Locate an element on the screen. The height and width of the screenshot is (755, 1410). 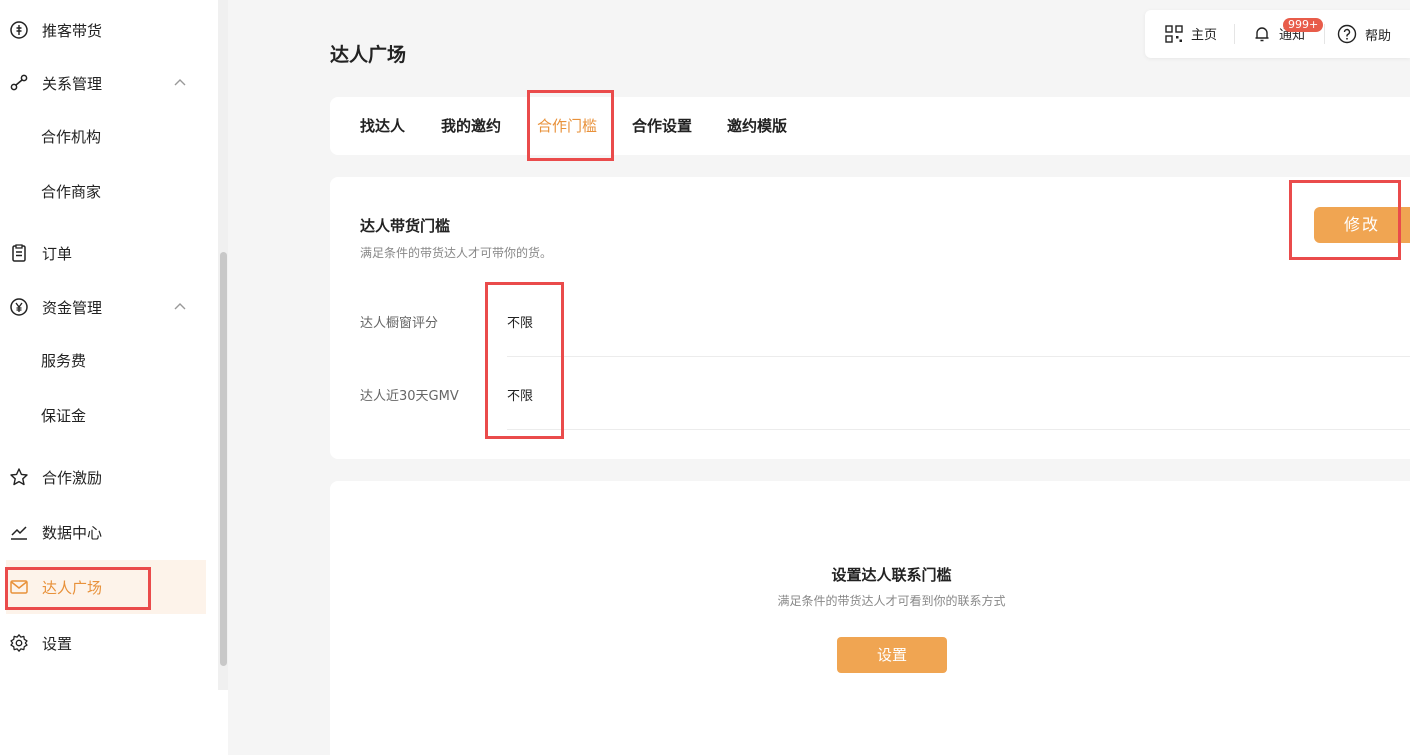
help-label: 帮助 is located at coordinates (1378, 36).